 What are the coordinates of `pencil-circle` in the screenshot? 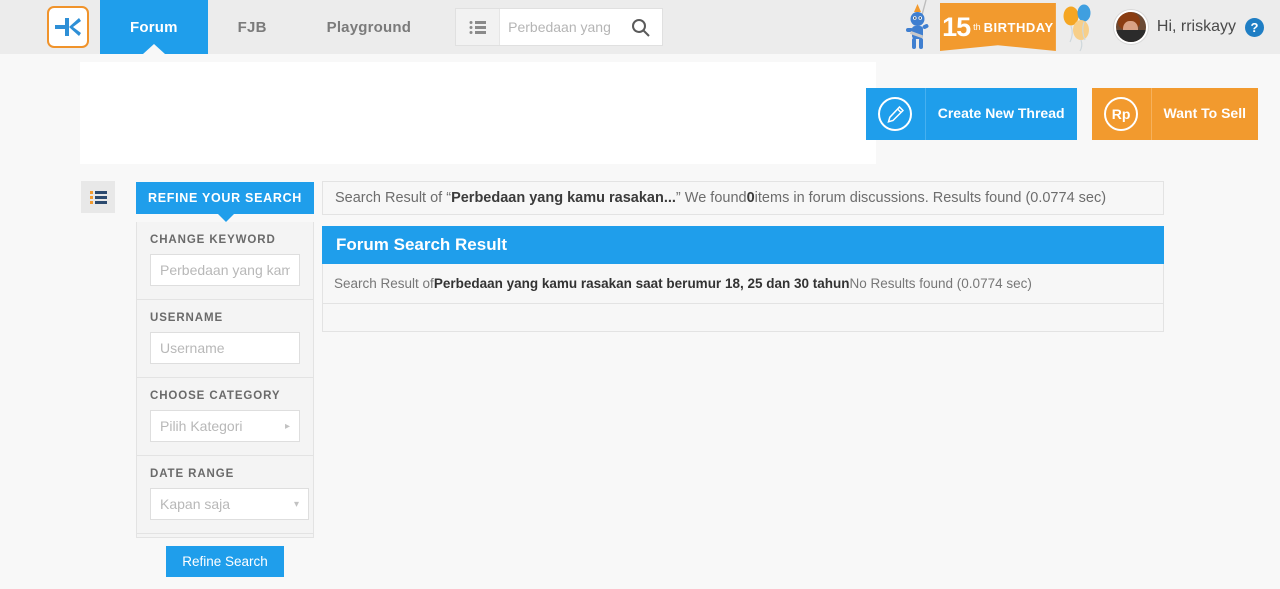 It's located at (895, 114).